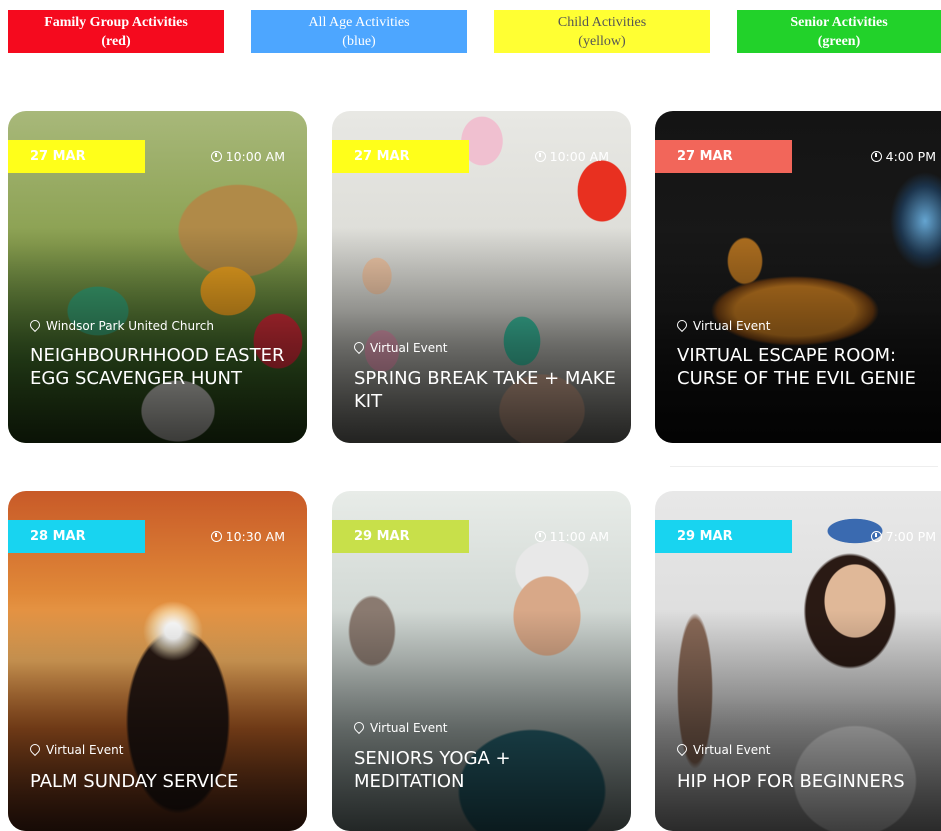 The width and height of the screenshot is (941, 831). What do you see at coordinates (76, 536) in the screenshot?
I see `date-badge: 28 MAR` at bounding box center [76, 536].